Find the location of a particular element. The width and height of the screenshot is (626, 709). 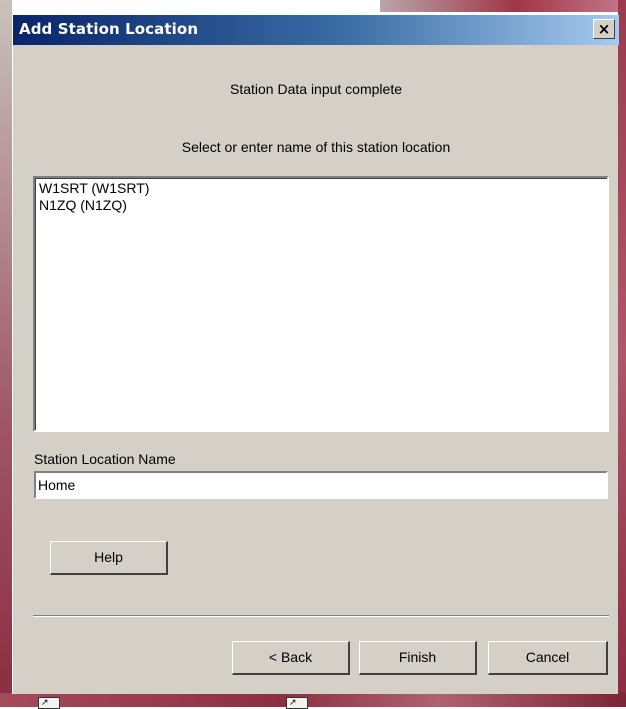

desktop-background-left is located at coordinates (6, 353).